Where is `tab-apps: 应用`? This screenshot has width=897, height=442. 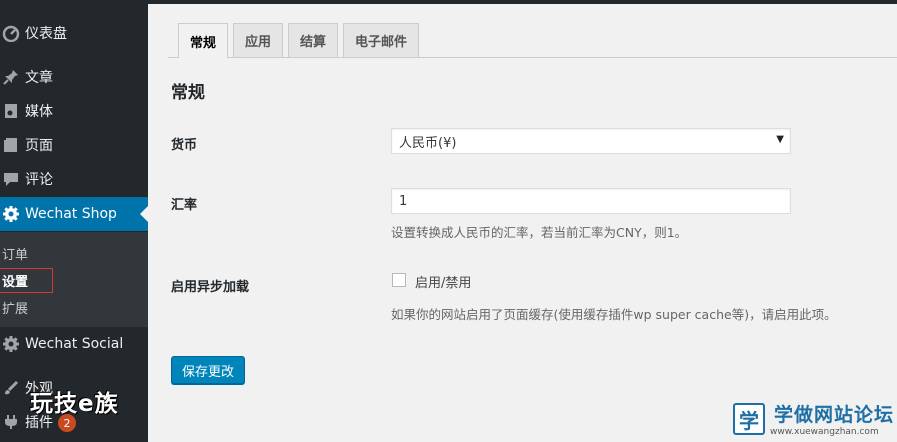 tab-apps: 应用 is located at coordinates (258, 40).